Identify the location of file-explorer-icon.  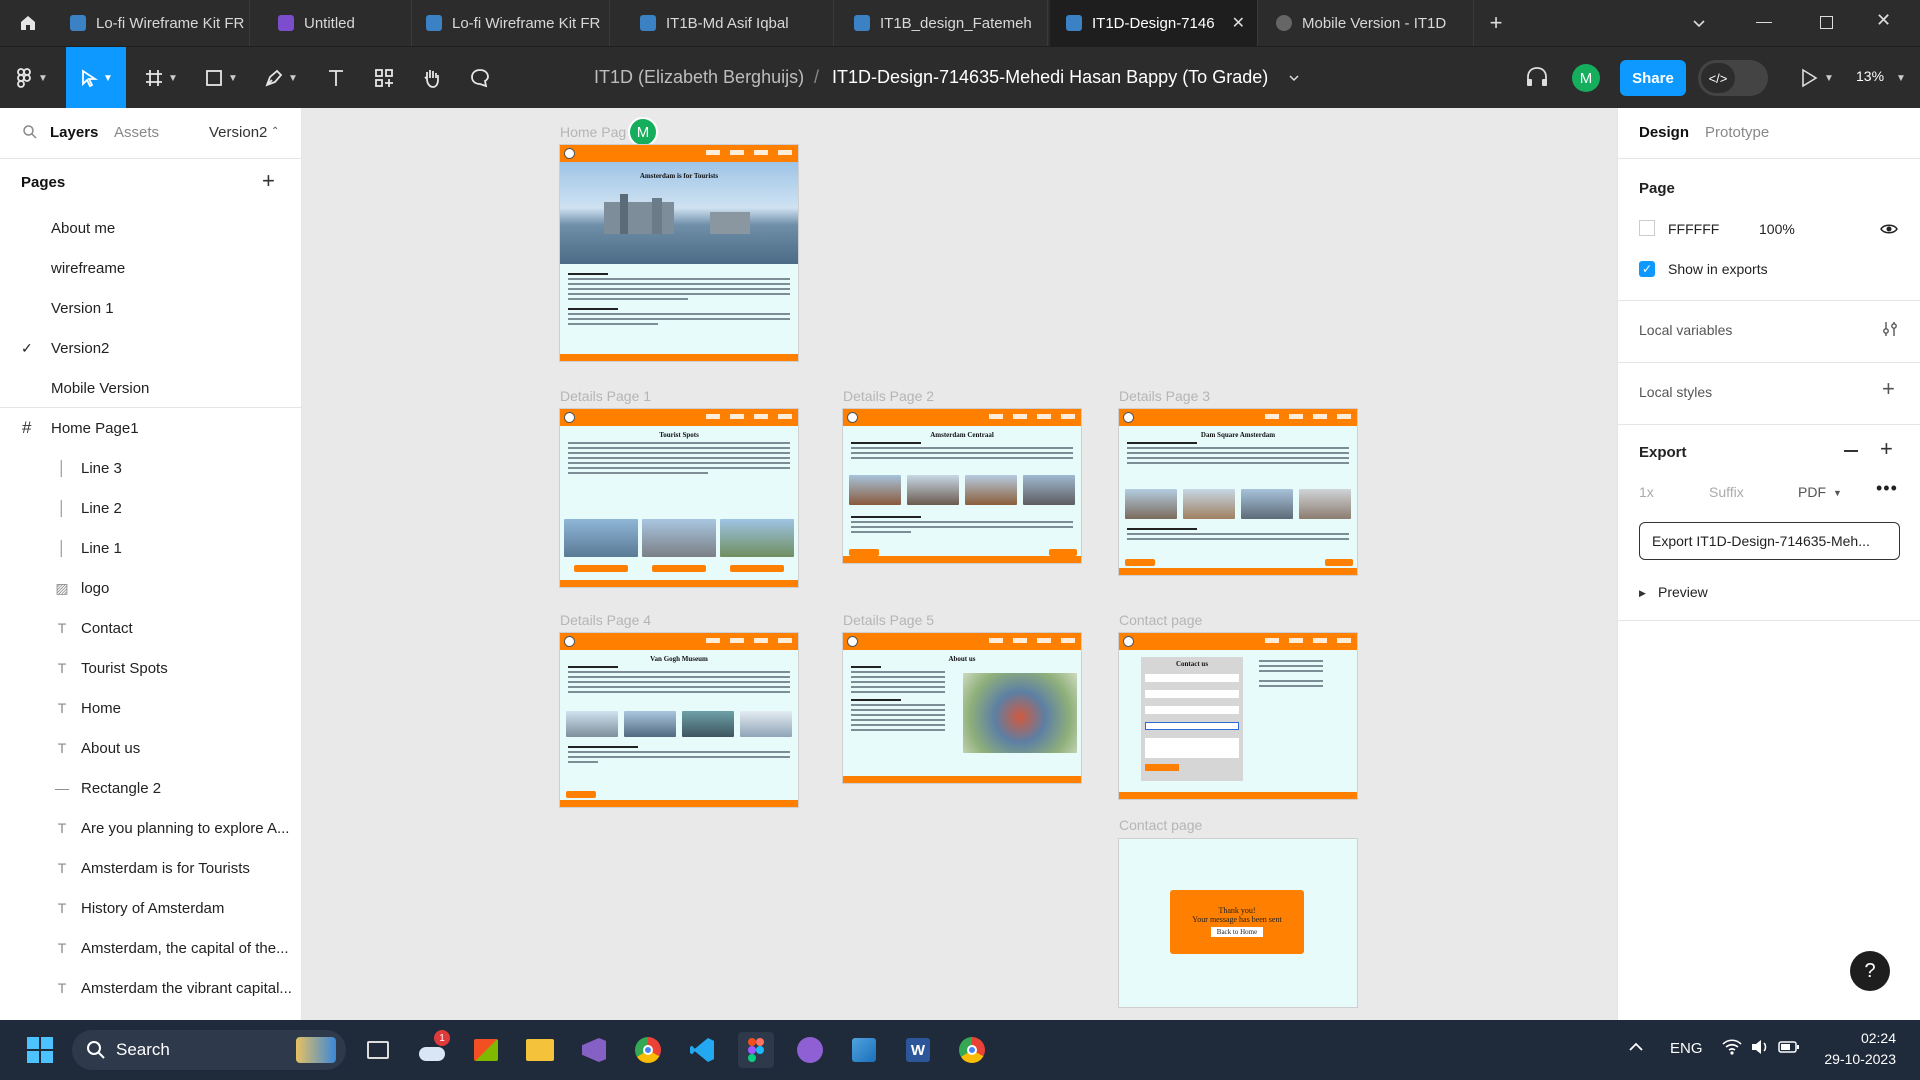
(540, 1050).